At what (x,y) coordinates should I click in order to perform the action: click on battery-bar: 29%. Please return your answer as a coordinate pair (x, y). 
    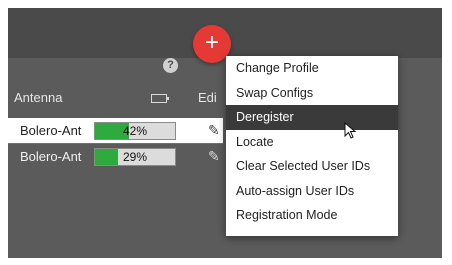
    Looking at the image, I should click on (135, 157).